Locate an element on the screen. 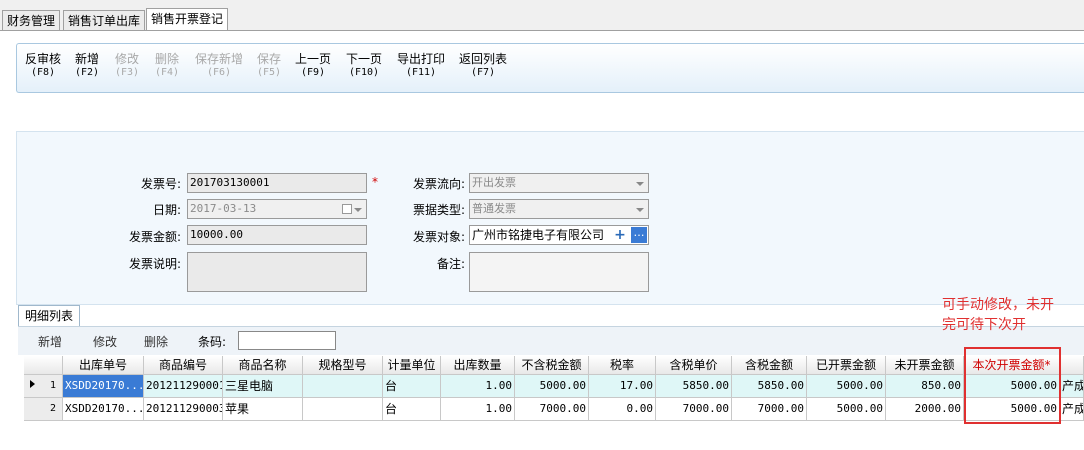  row-2-product-name: 苹果 is located at coordinates (263, 409).